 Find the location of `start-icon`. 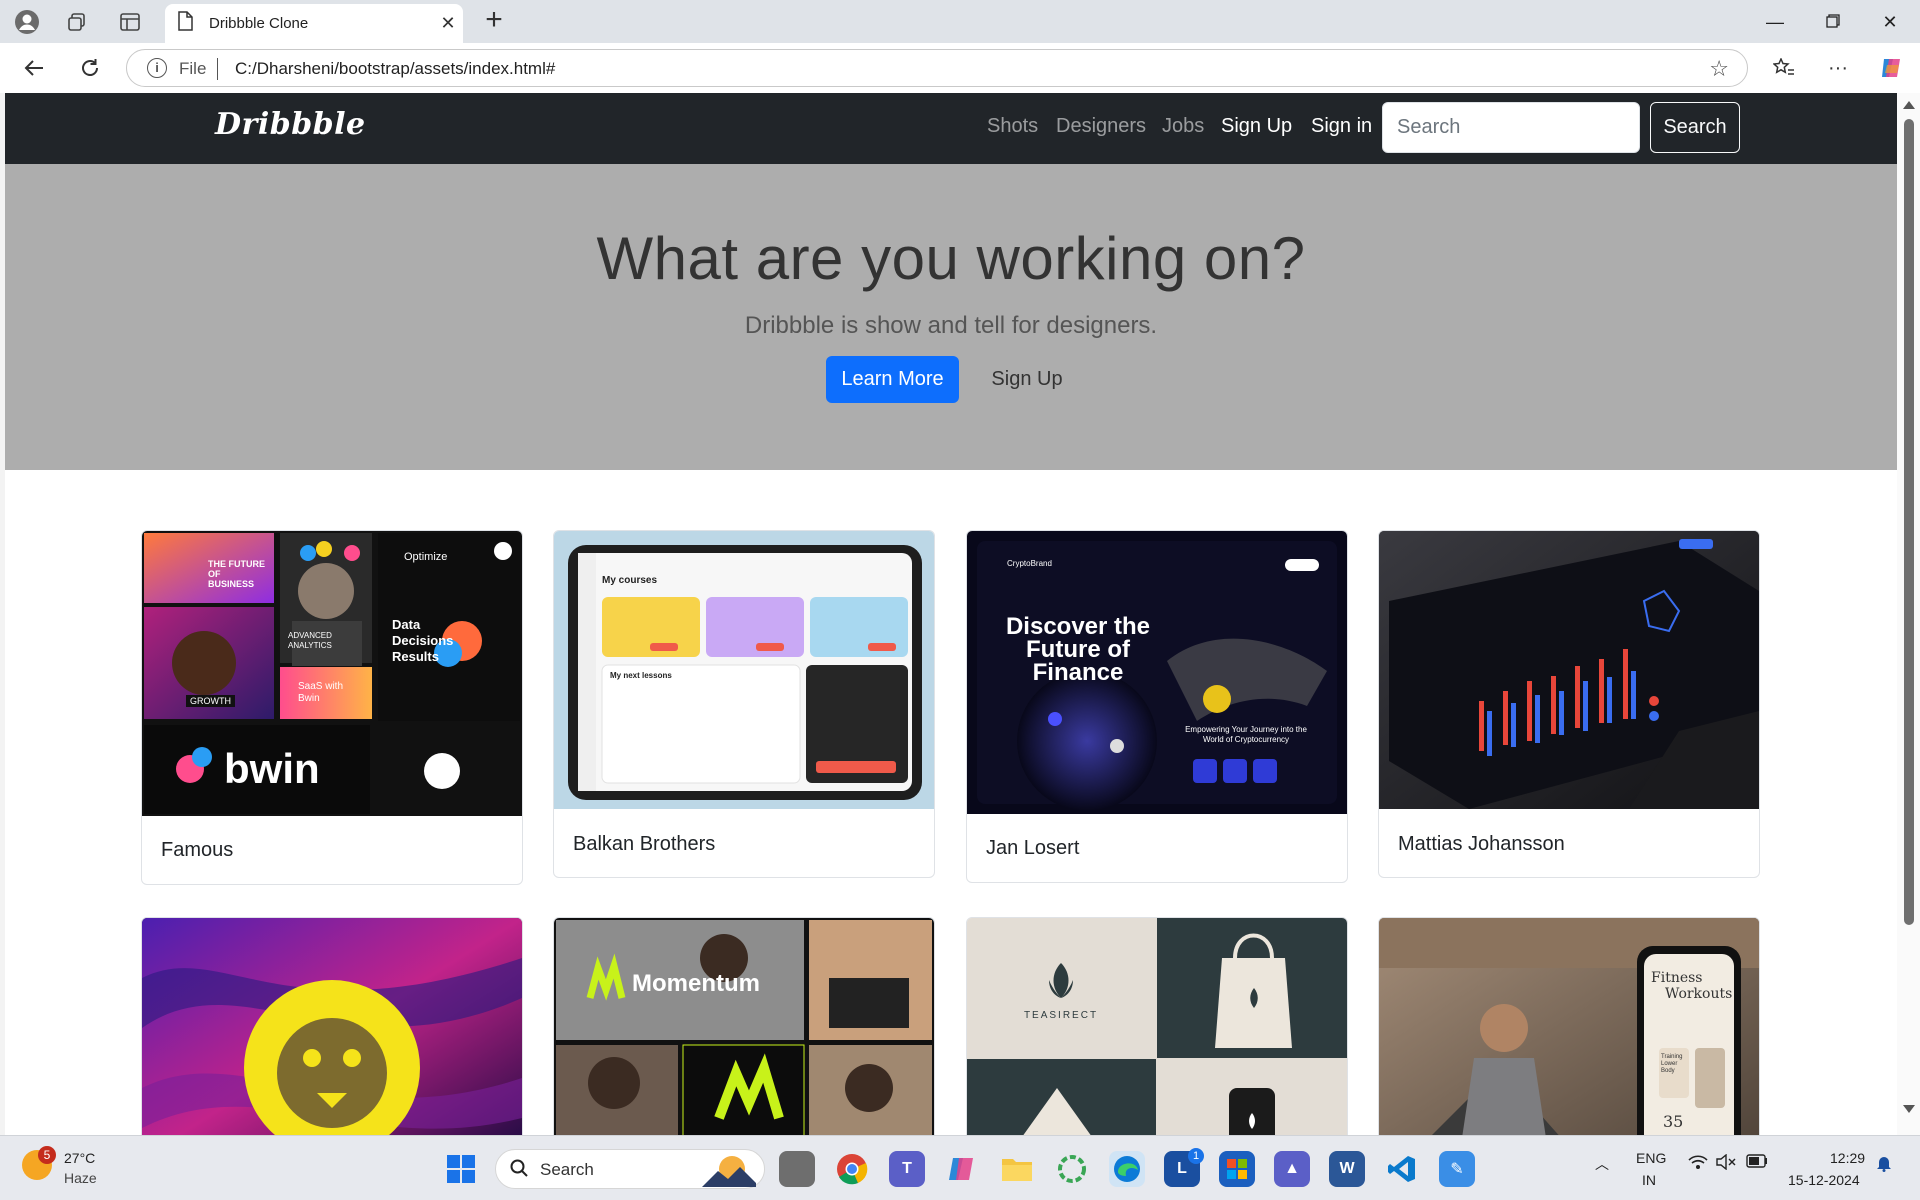

start-icon is located at coordinates (461, 1169).